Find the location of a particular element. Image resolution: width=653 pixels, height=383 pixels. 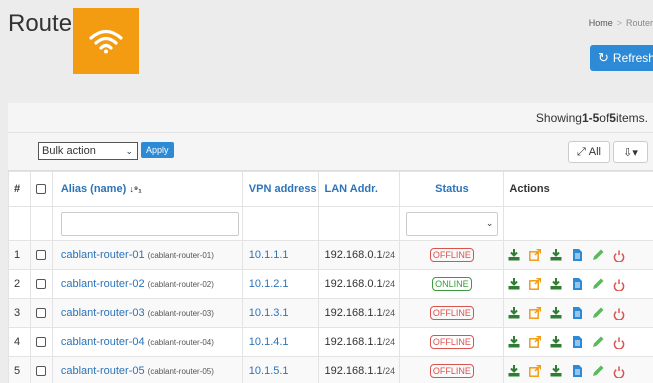

select-all-checkbox is located at coordinates (40, 189).